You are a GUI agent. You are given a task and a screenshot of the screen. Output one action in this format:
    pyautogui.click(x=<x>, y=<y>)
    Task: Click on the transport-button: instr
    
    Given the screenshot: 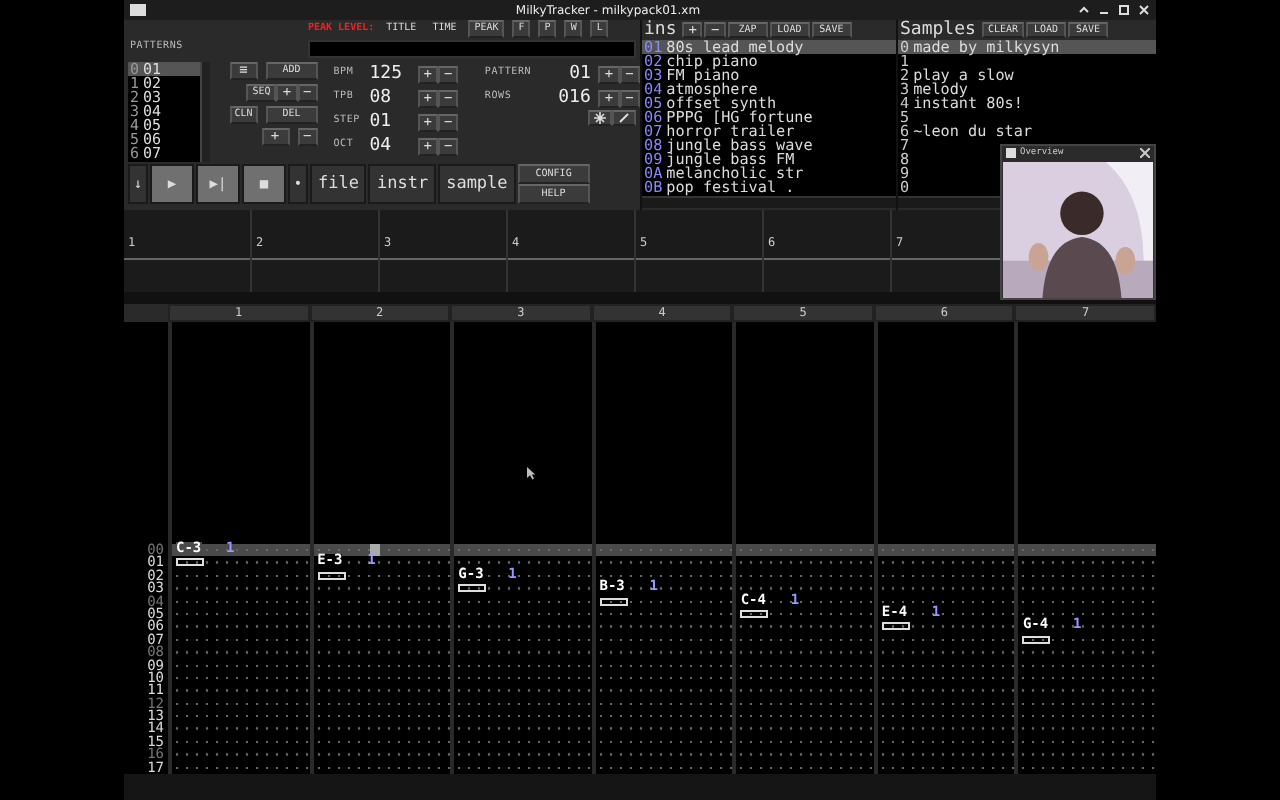 What is the action you would take?
    pyautogui.click(x=402, y=184)
    